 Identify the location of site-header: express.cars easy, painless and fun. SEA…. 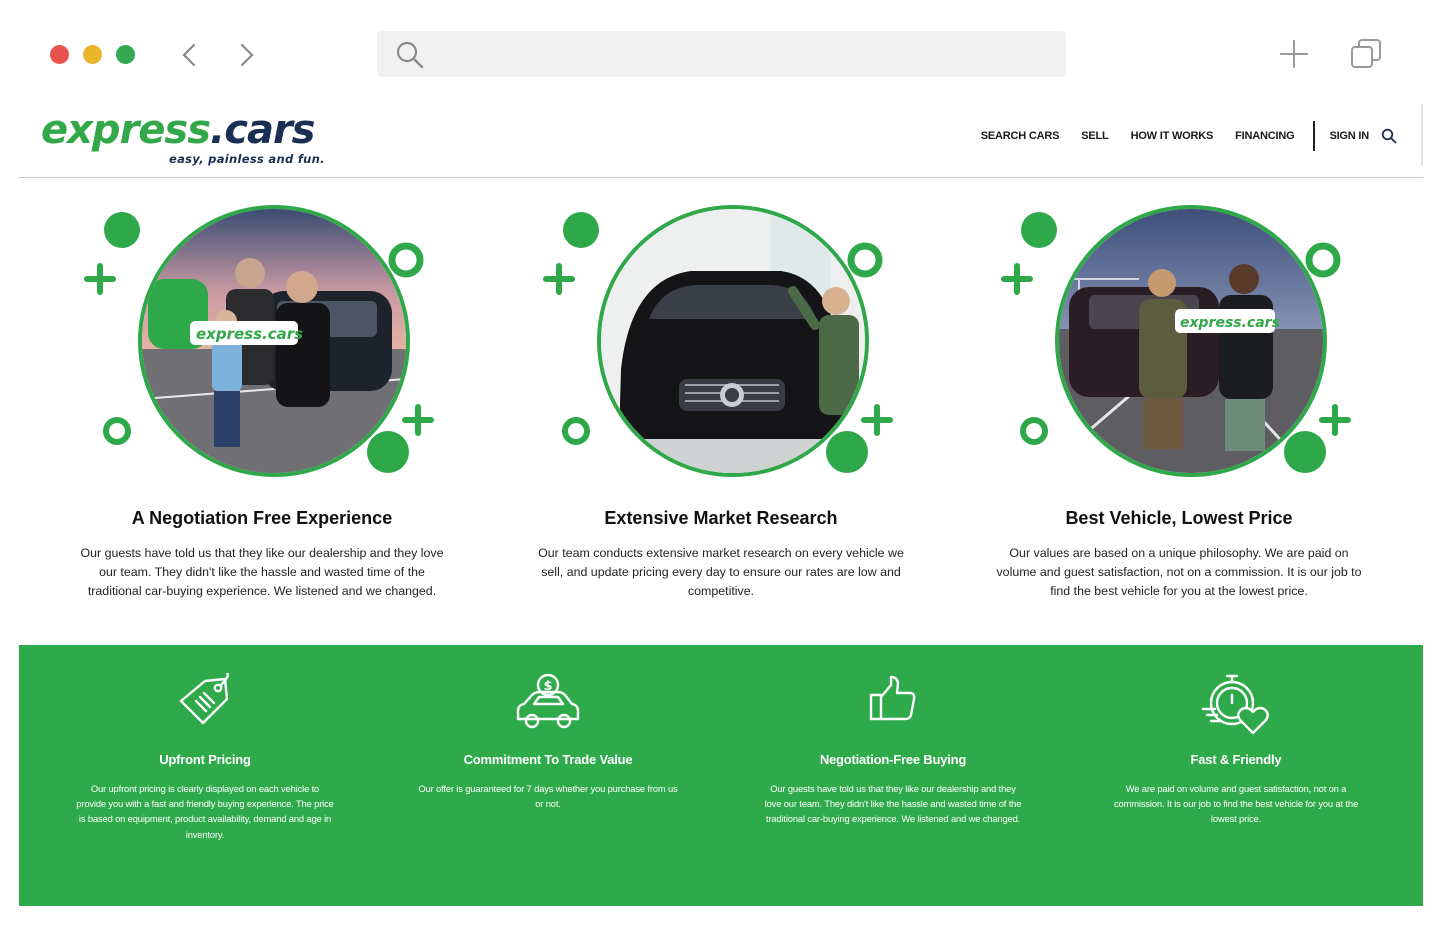
(721, 140).